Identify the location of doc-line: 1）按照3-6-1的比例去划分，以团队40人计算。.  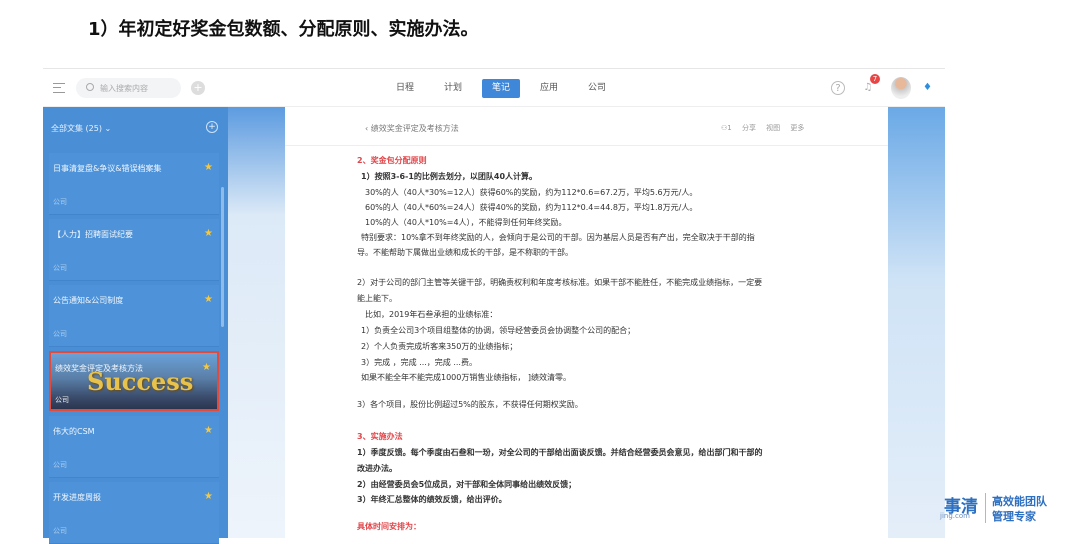
(449, 176).